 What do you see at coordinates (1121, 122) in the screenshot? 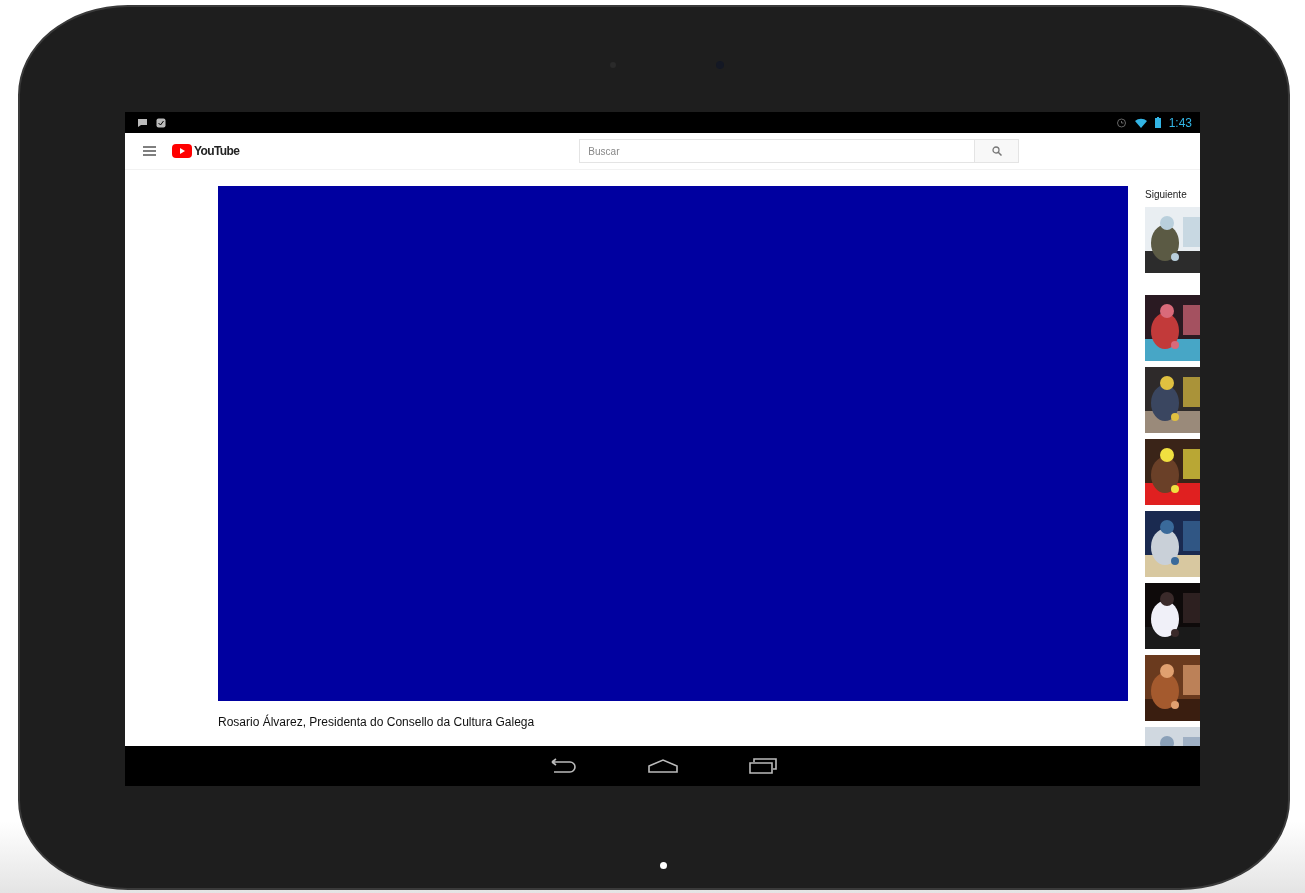
I see `alarm-icon` at bounding box center [1121, 122].